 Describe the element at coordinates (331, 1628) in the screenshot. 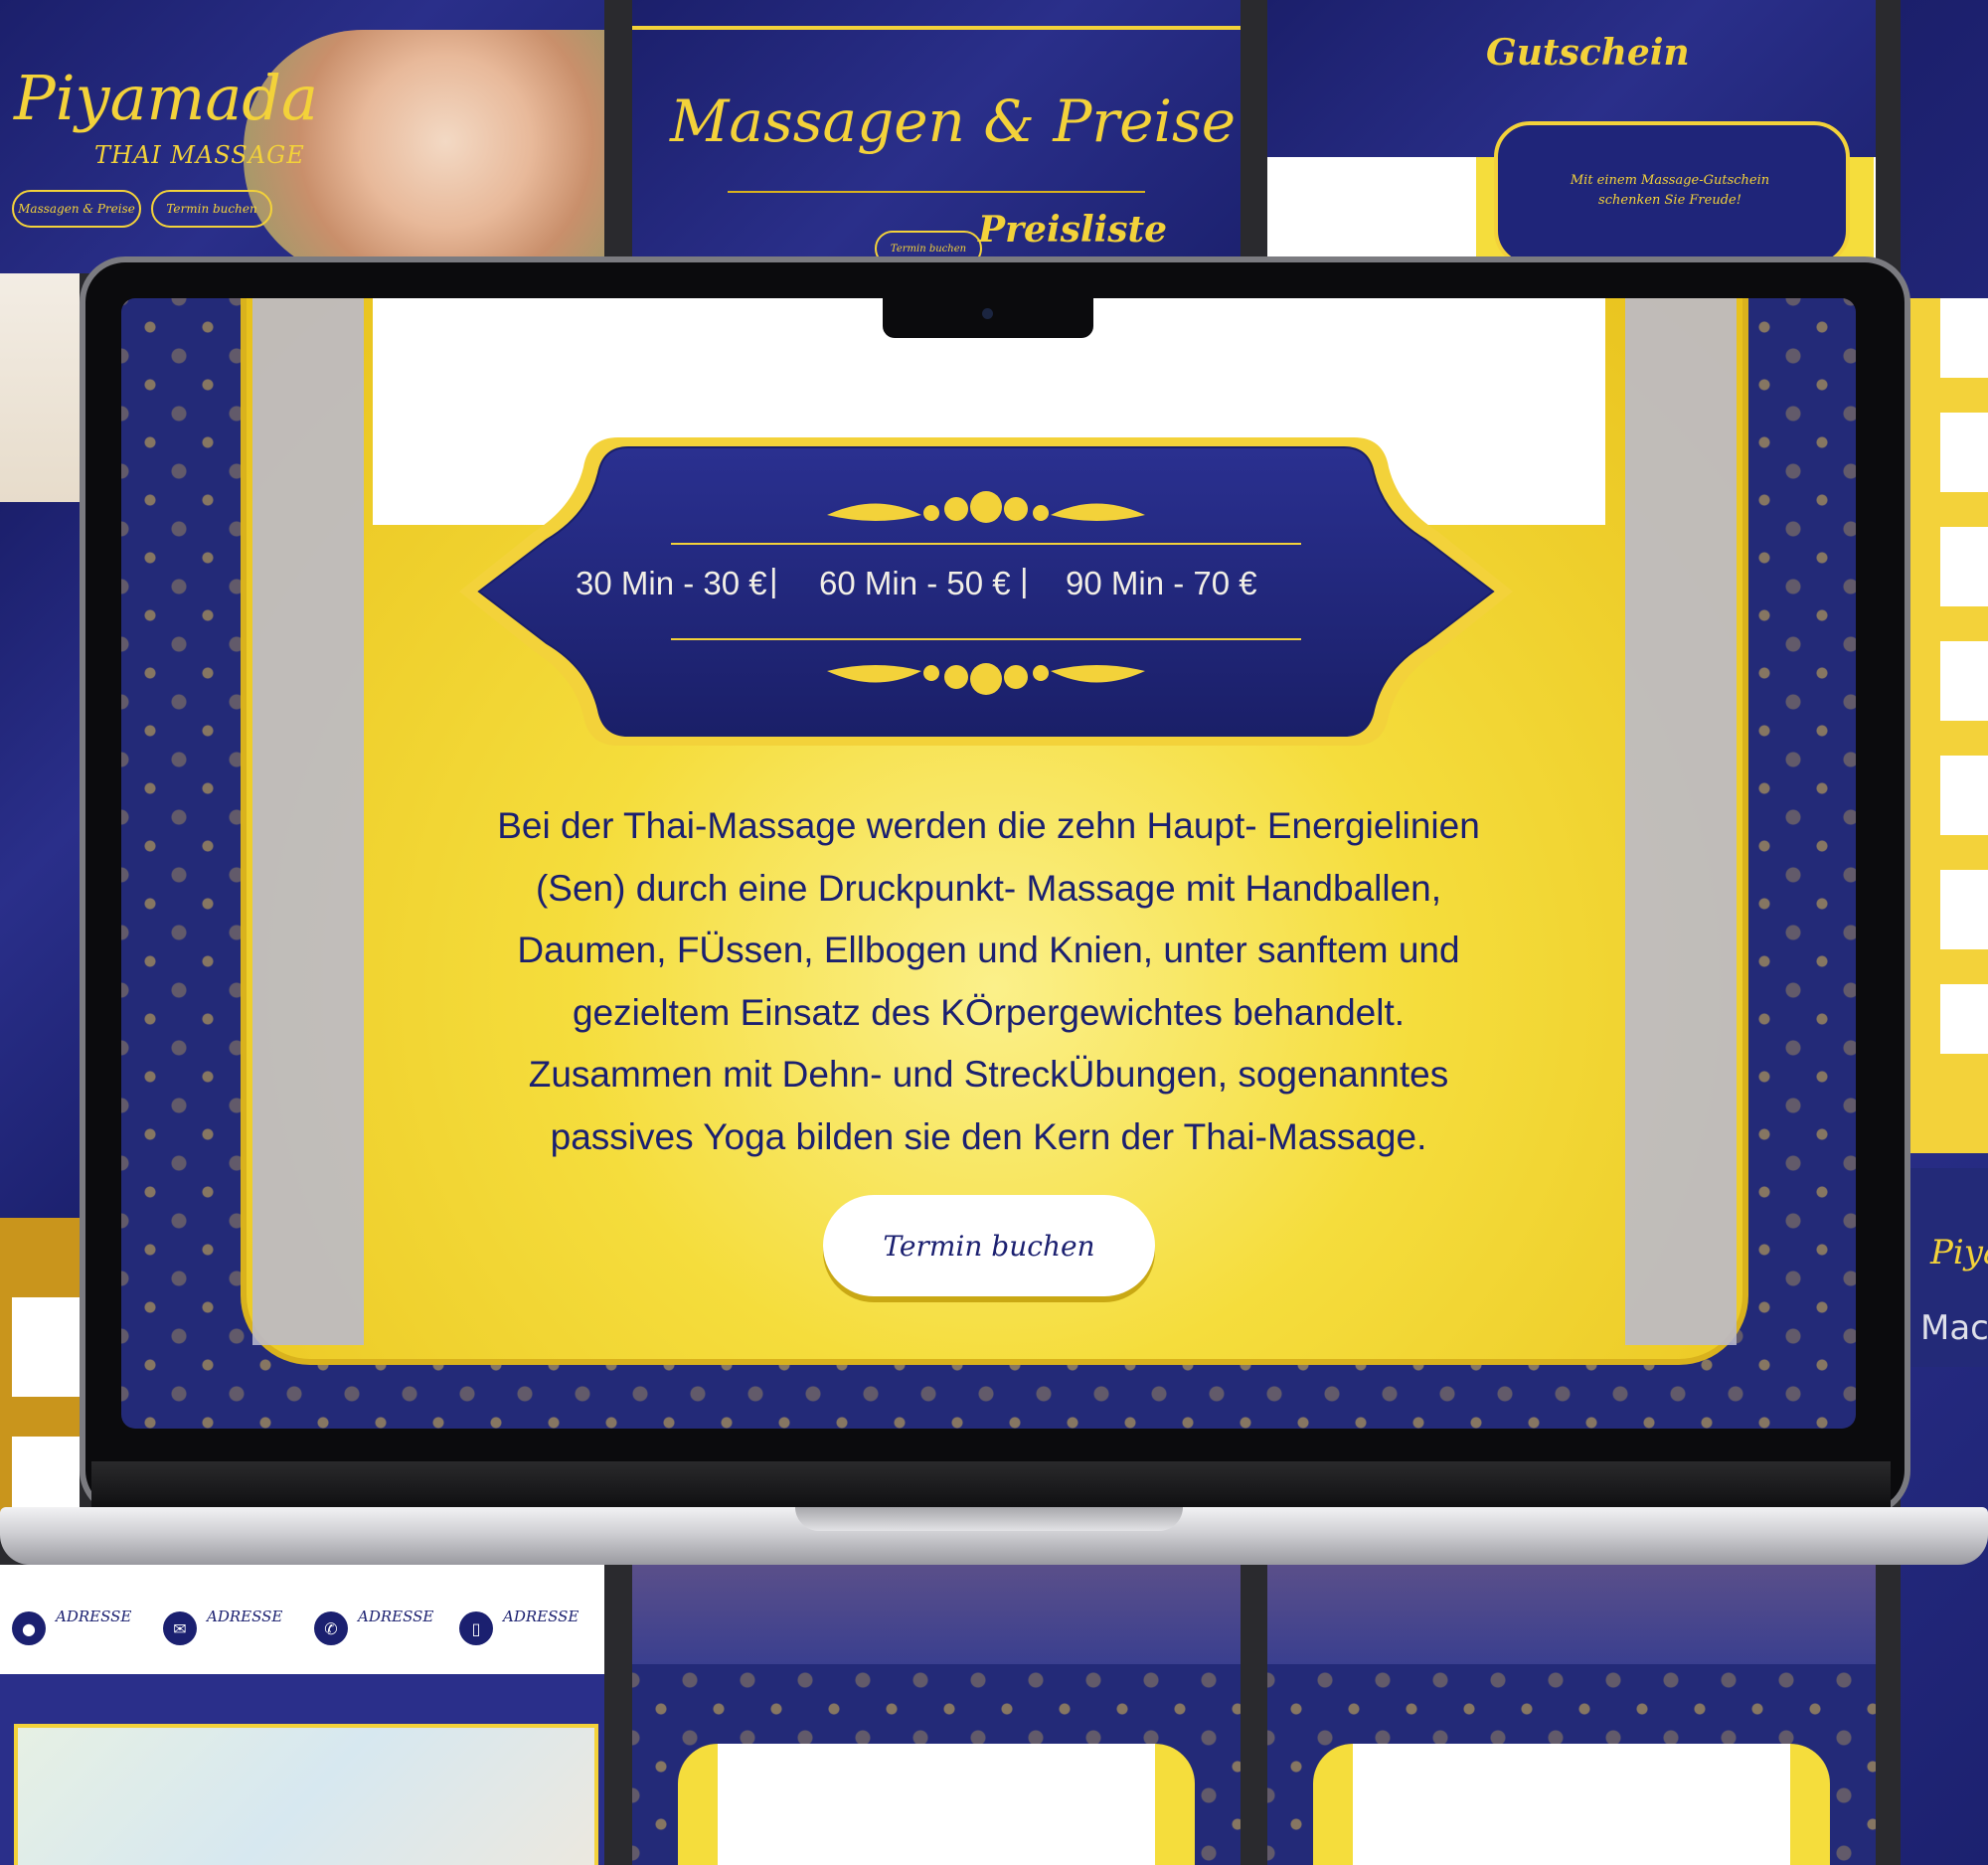

I see `phone-icon: ✆` at that location.